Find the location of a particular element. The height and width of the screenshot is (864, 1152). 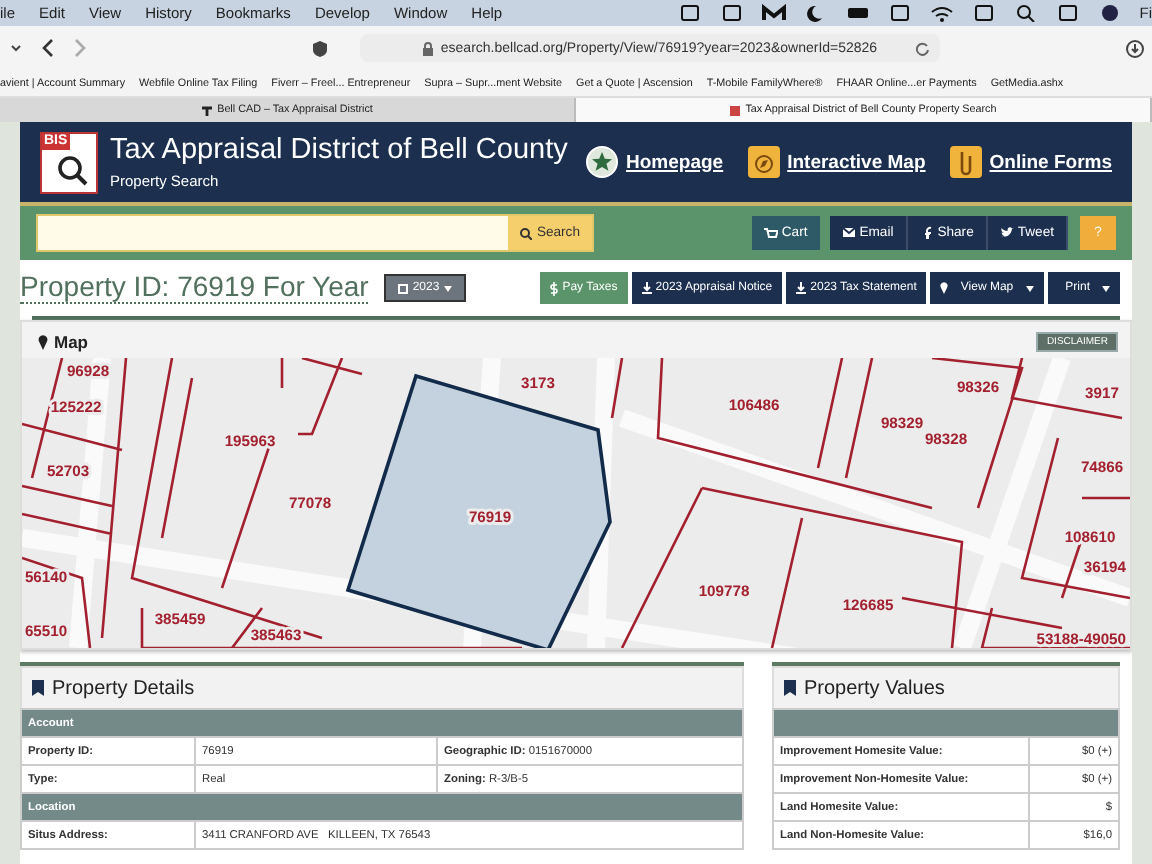

nav-link: Online Forms is located at coordinates (1050, 162).